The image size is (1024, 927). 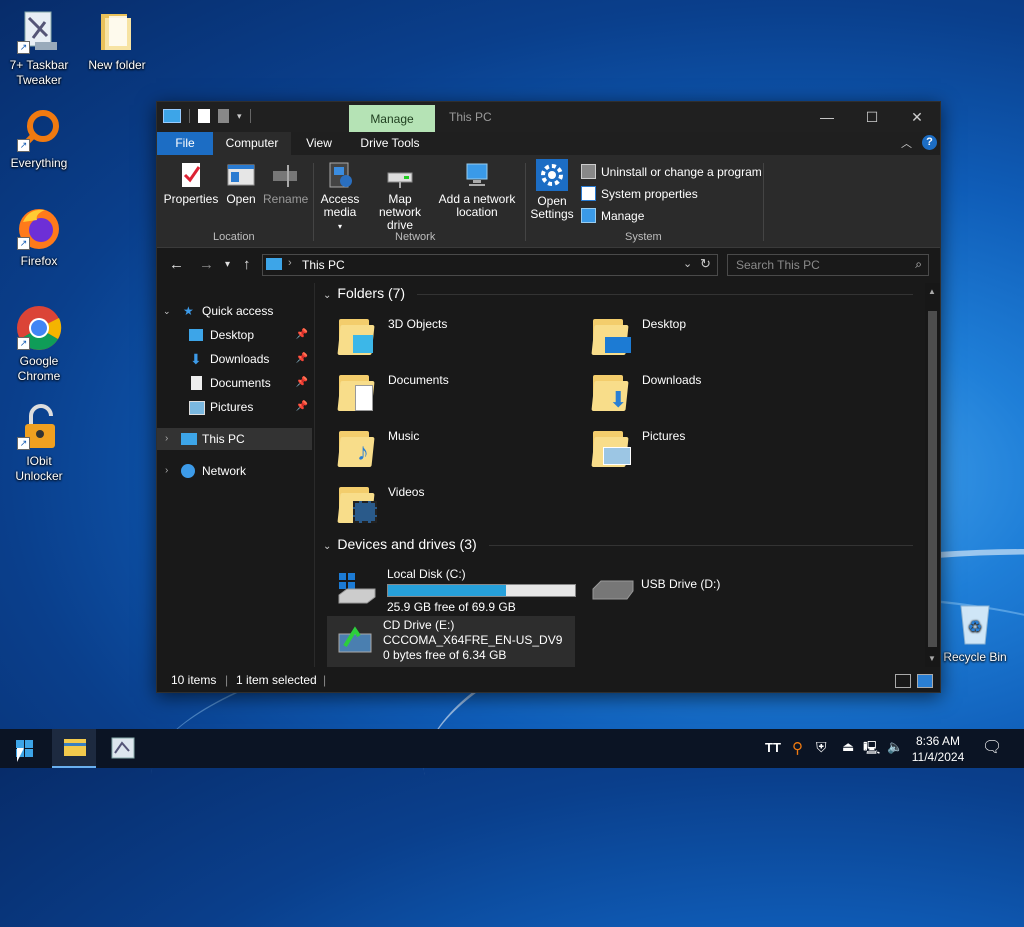 What do you see at coordinates (828, 265) in the screenshot?
I see `search-box: Search This PC ⌕` at bounding box center [828, 265].